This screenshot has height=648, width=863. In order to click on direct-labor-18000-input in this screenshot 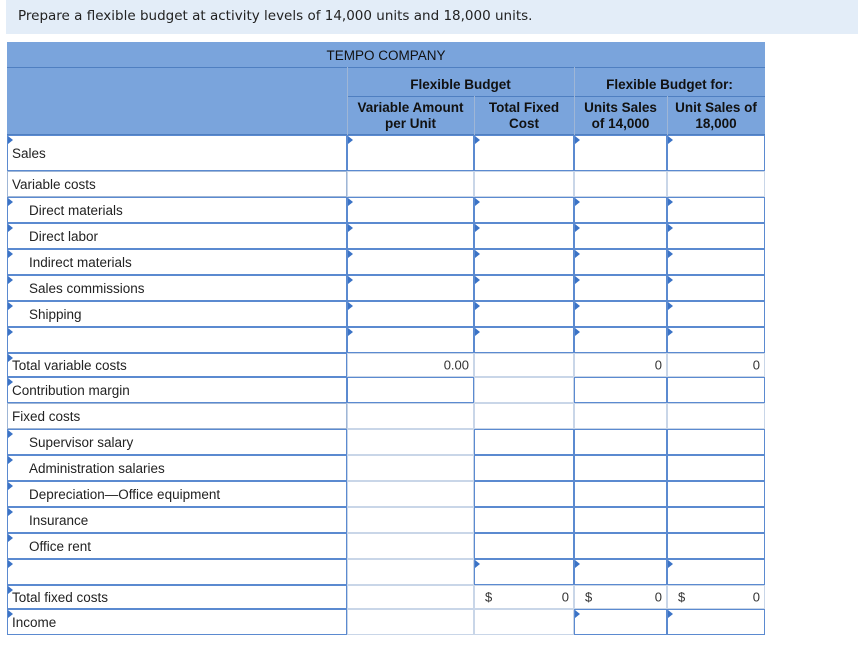, I will do `click(716, 236)`.